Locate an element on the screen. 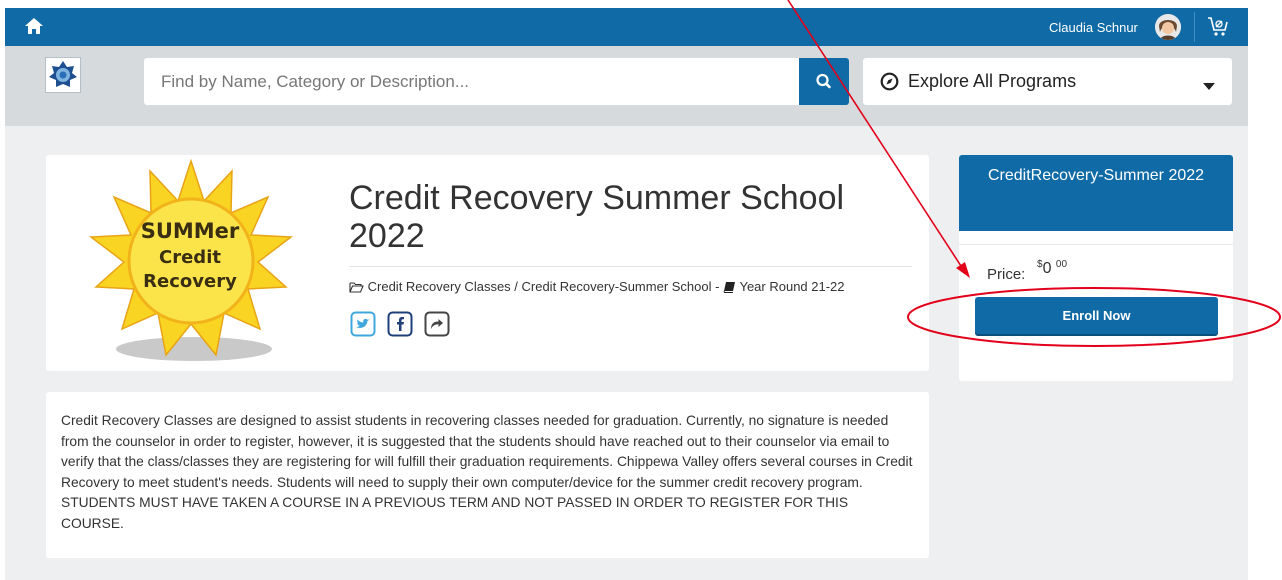 Image resolution: width=1282 pixels, height=580 pixels. enroll-card-divider is located at coordinates (1096, 244).